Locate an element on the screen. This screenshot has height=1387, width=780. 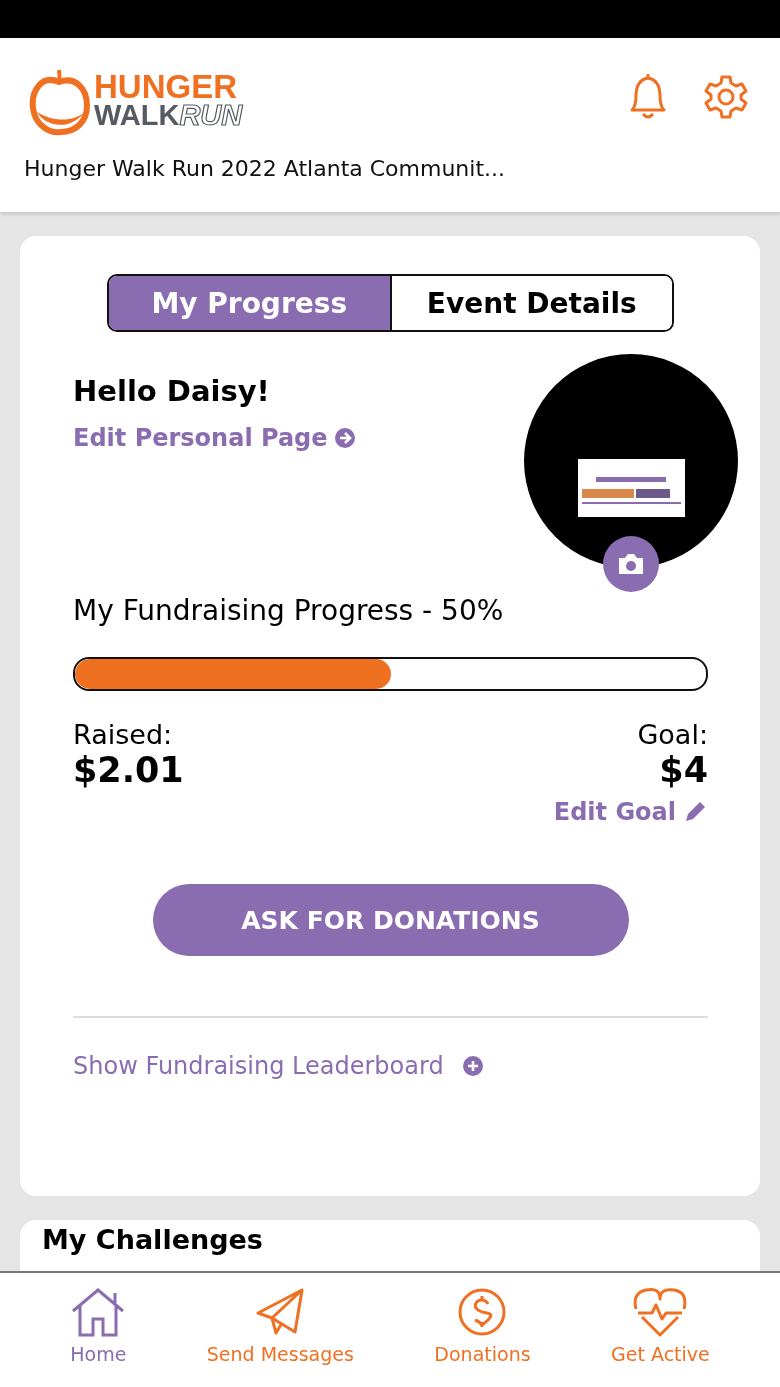
greeting: Hello Daisy! is located at coordinates (172, 391).